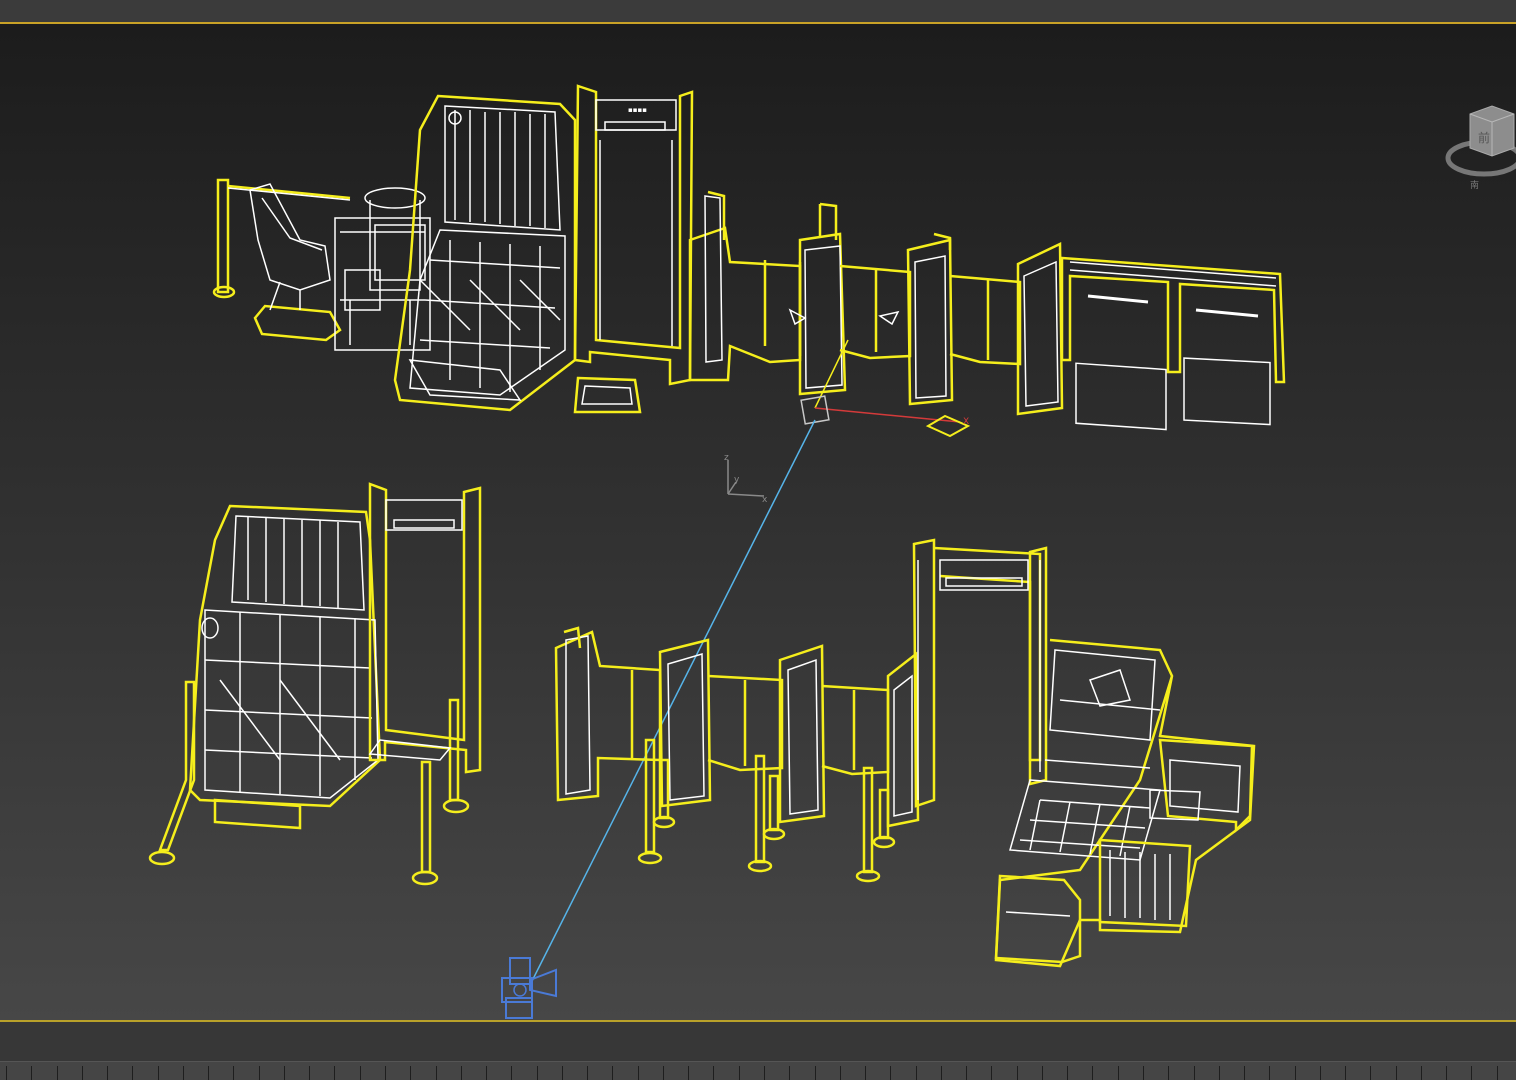  I want to click on svg-text: 南, so click(1474, 185).